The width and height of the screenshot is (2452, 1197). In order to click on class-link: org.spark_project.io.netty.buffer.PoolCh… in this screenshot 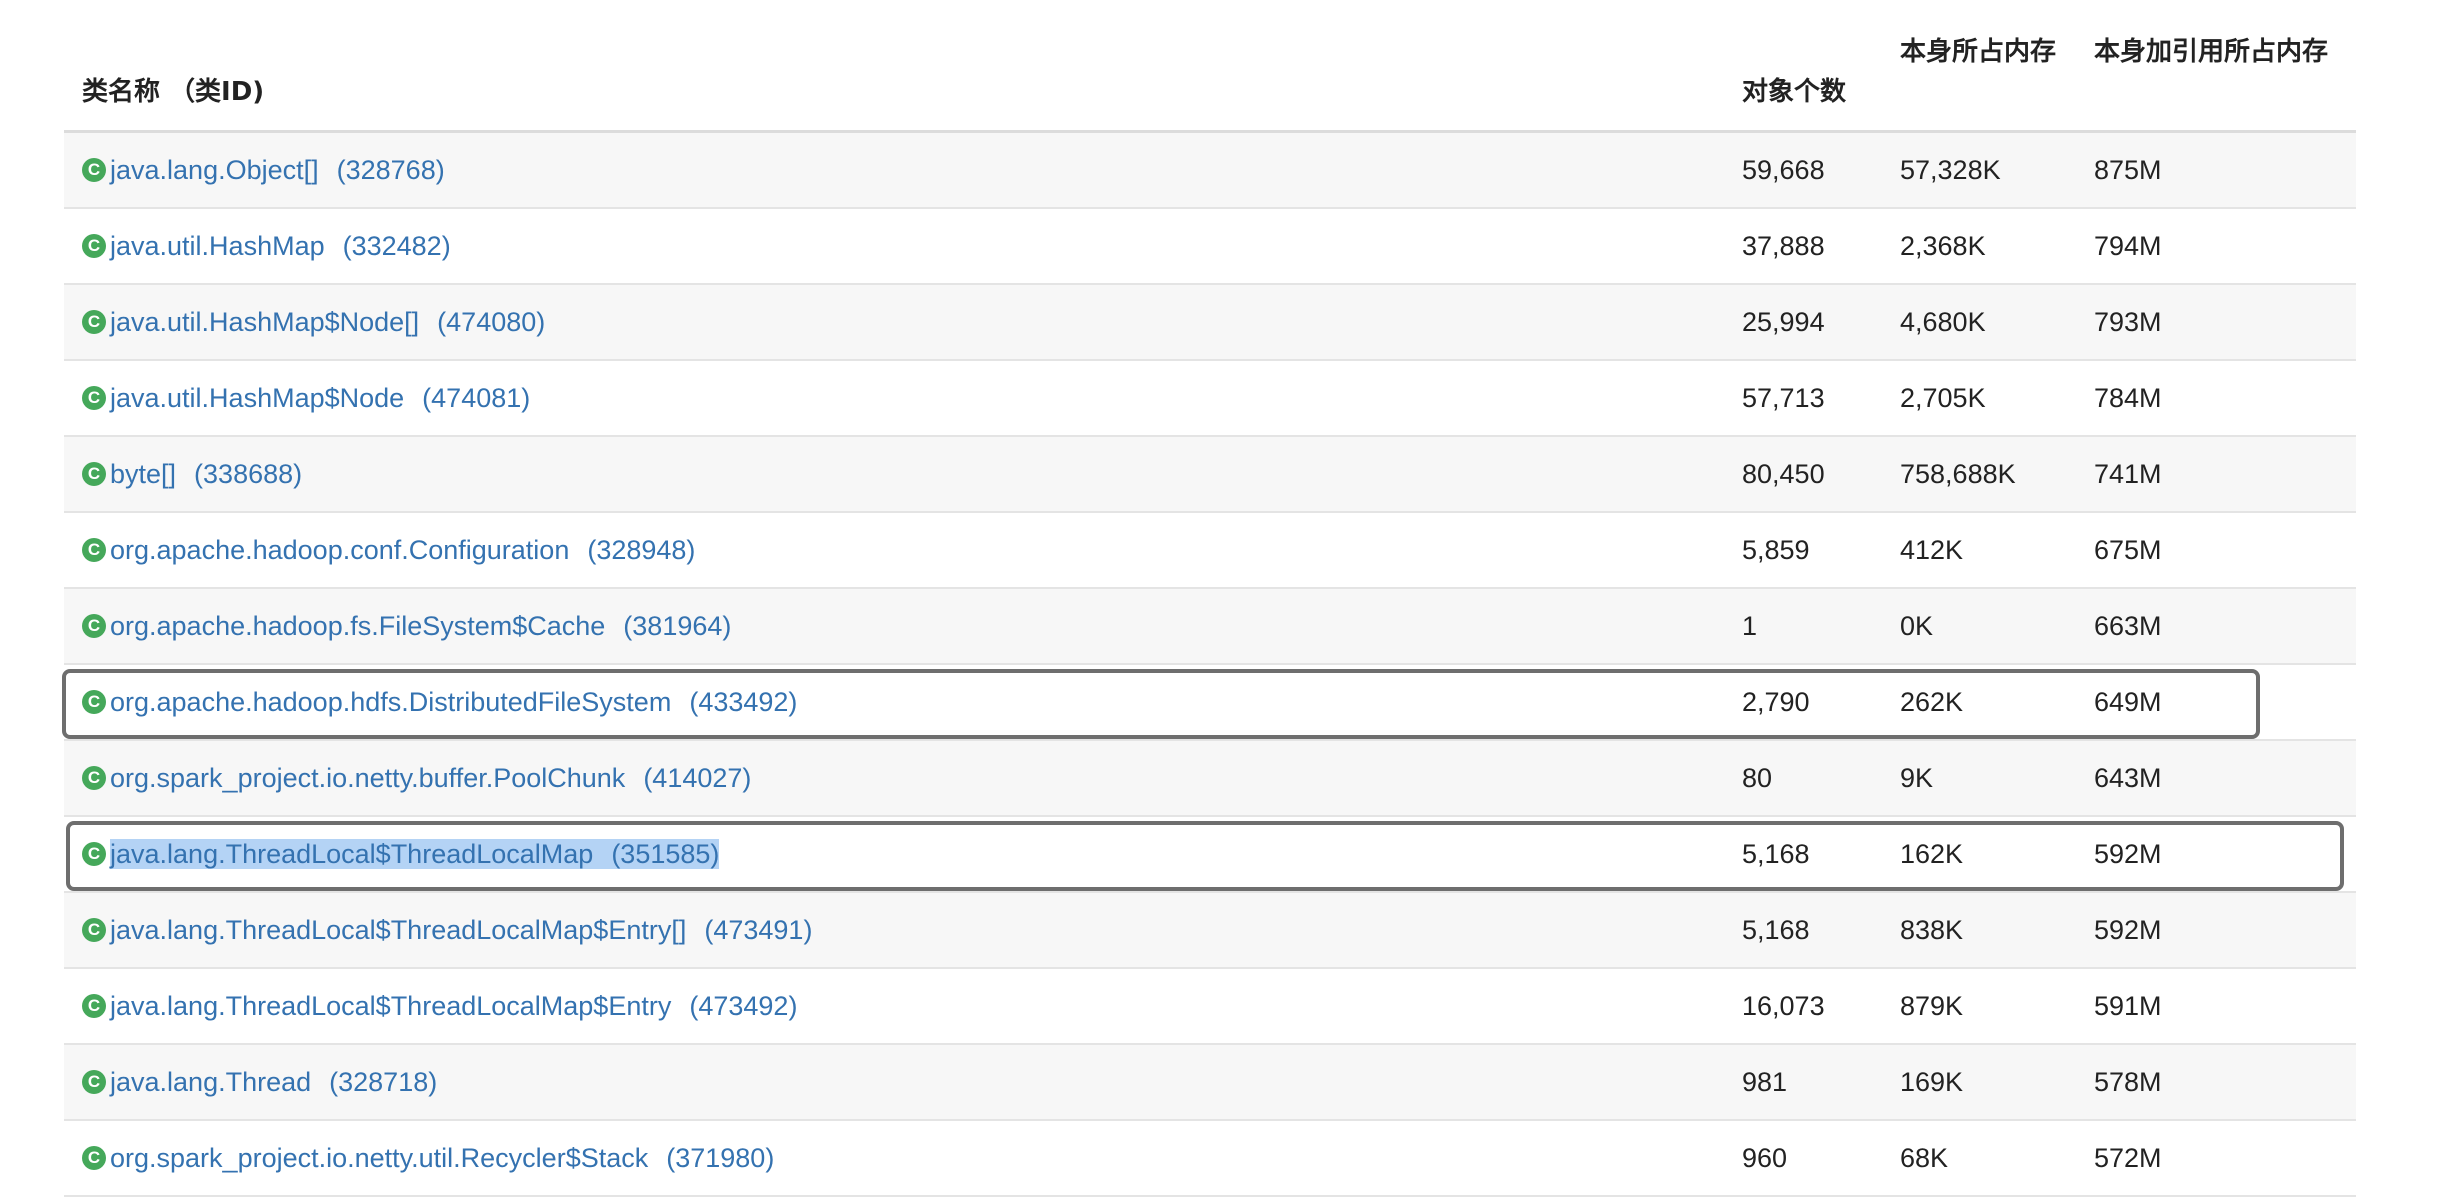, I will do `click(430, 778)`.